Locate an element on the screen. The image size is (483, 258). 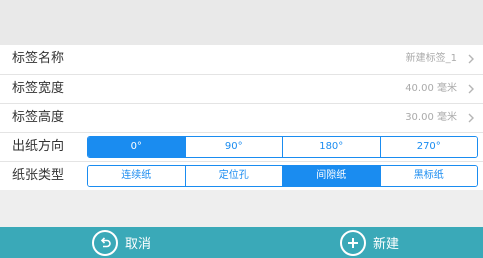
direction-option-90: 90° is located at coordinates (233, 147).